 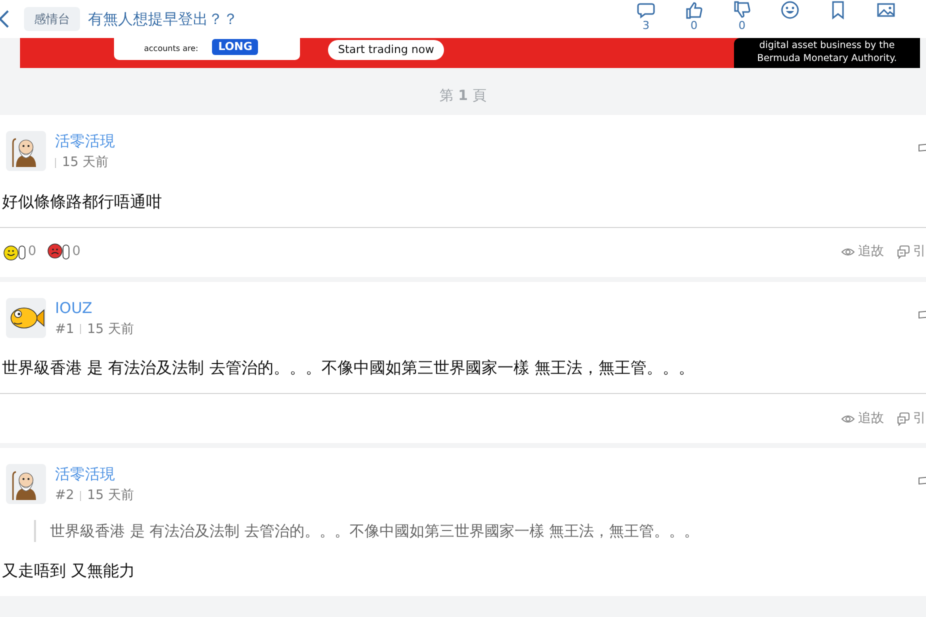 I want to click on ad-button: Start trading now, so click(x=386, y=50).